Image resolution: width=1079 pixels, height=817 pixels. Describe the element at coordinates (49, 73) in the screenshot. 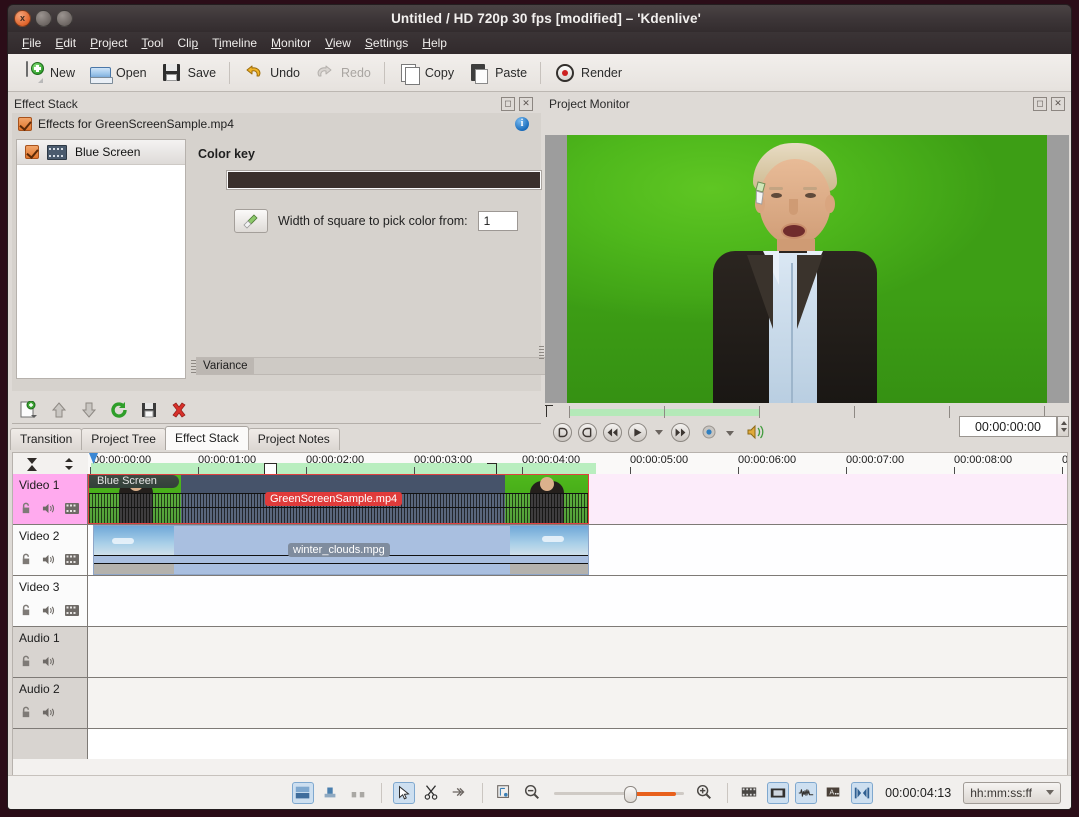

I see `new-button: New` at that location.